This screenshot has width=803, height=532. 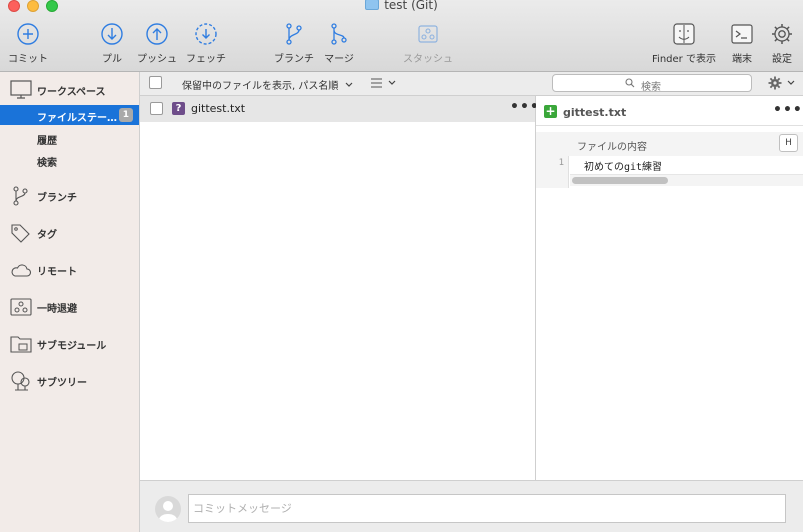 What do you see at coordinates (669, 144) in the screenshot?
I see `hunk-header: ファイルの内容 H` at bounding box center [669, 144].